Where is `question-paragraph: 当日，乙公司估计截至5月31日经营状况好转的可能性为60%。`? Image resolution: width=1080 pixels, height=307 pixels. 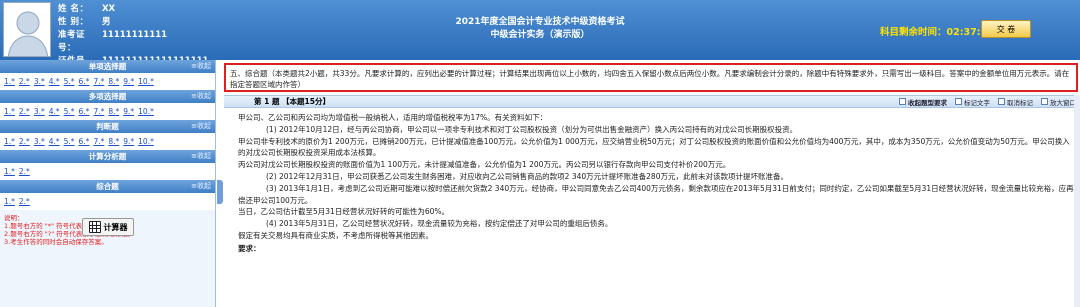 question-paragraph: 当日，乙公司估计截至5月31日经营状况好转的可能性为60%。 is located at coordinates (343, 212).